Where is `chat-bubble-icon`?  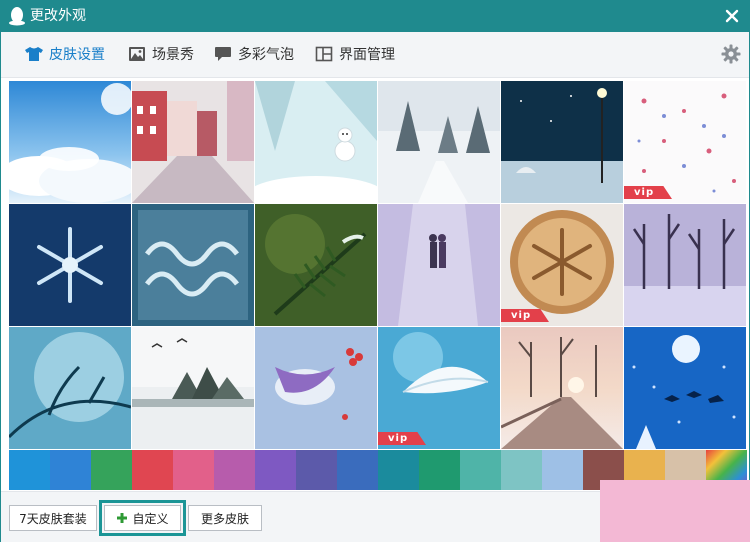 chat-bubble-icon is located at coordinates (223, 54).